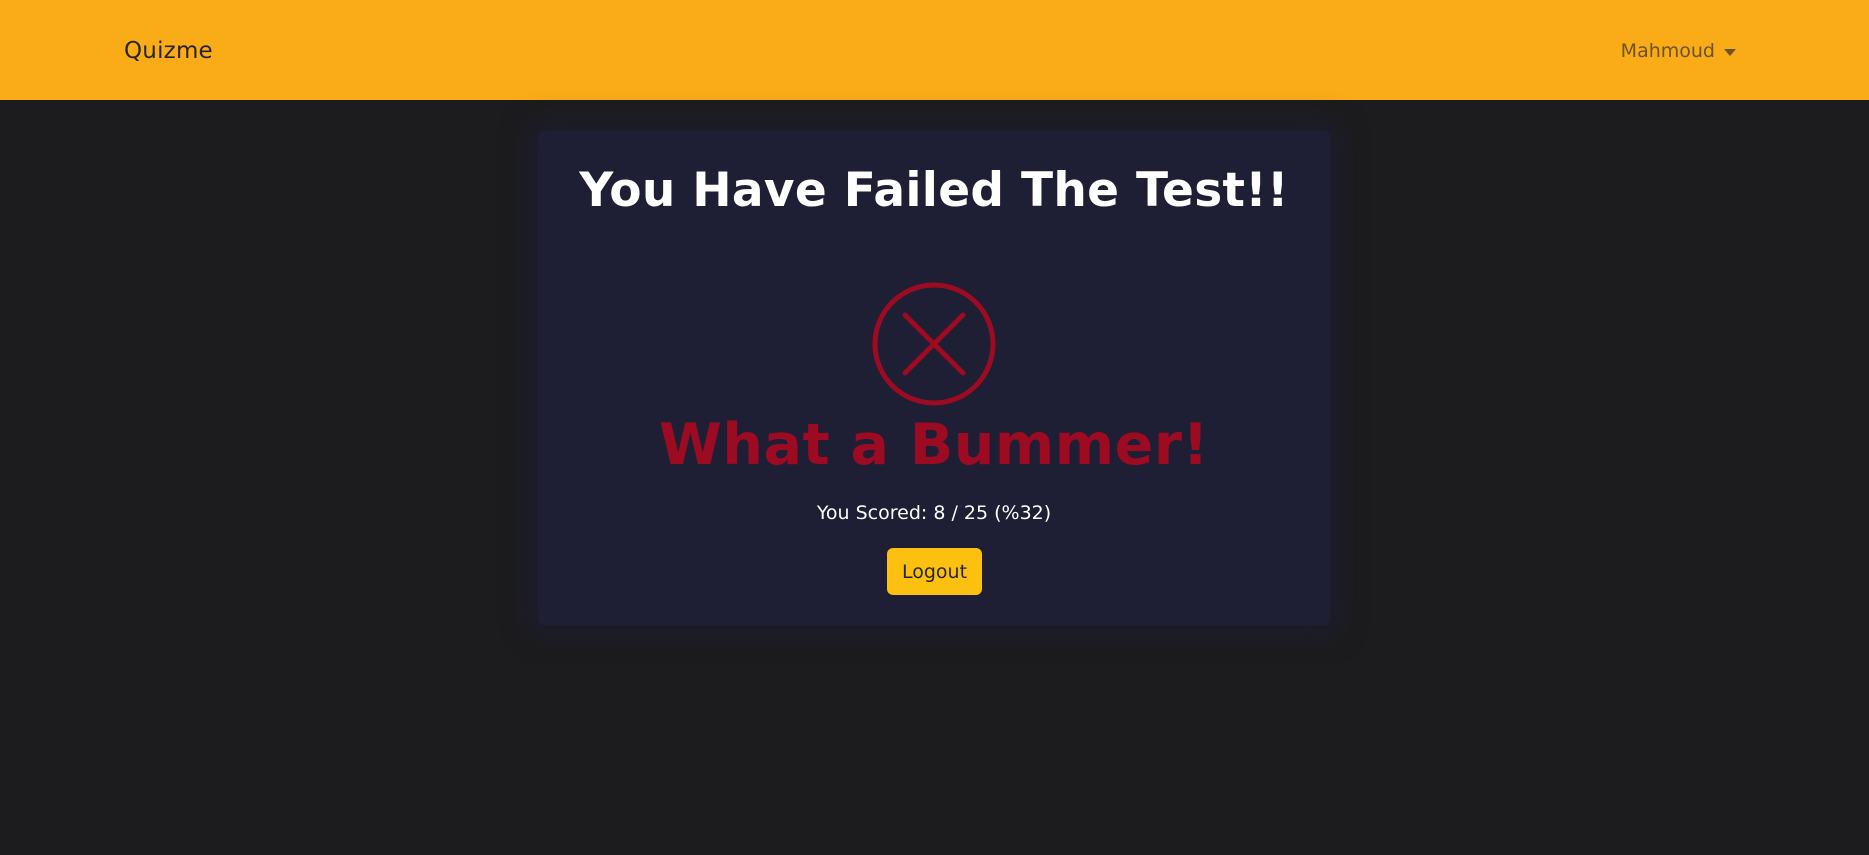 This screenshot has height=855, width=1869. What do you see at coordinates (1667, 51) in the screenshot?
I see `user-name: Mahmoud` at bounding box center [1667, 51].